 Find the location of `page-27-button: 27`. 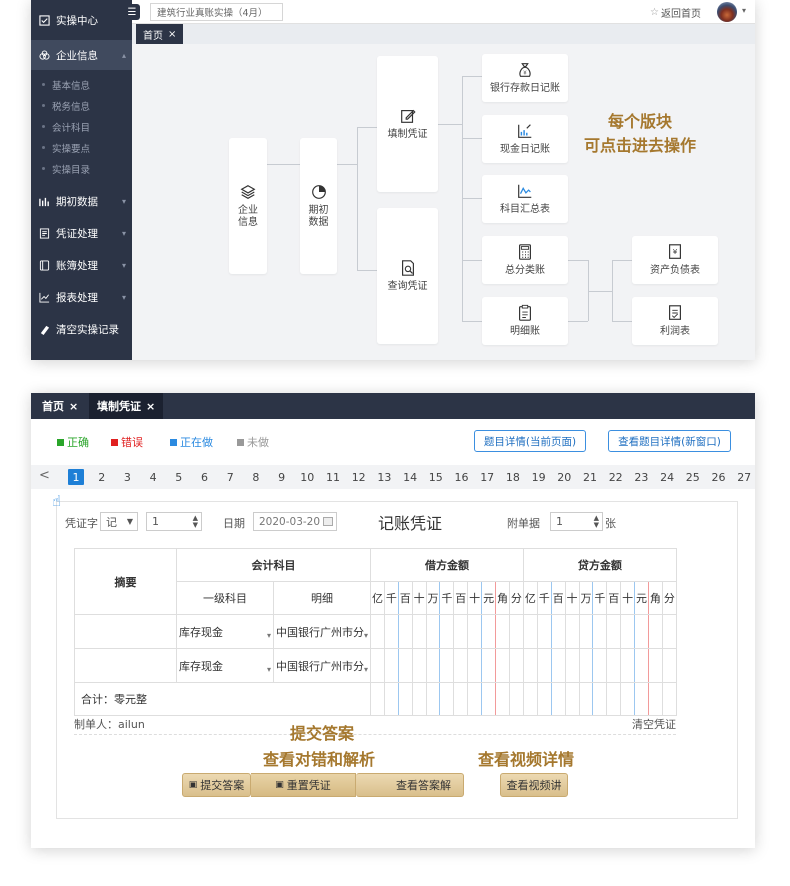

page-27-button: 27 is located at coordinates (744, 477).